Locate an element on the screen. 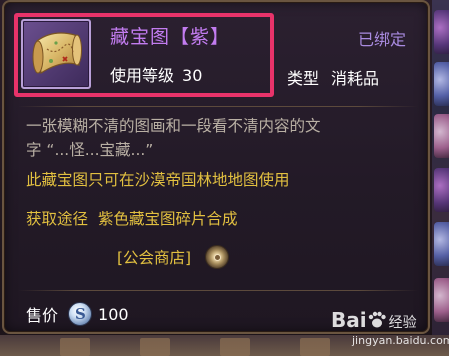 This screenshot has height=356, width=449. source-label: 获取途径 is located at coordinates (57, 219).